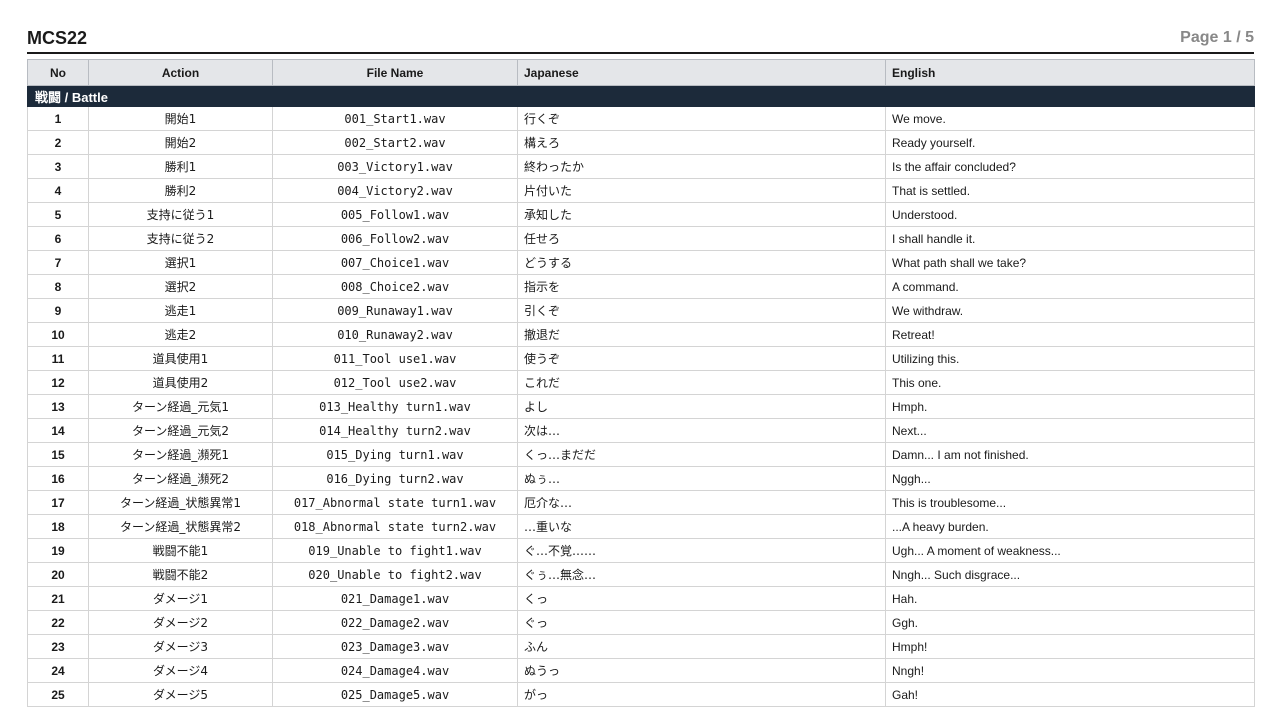 This screenshot has height=720, width=1280. I want to click on column-header-file-name: File Name, so click(395, 72).